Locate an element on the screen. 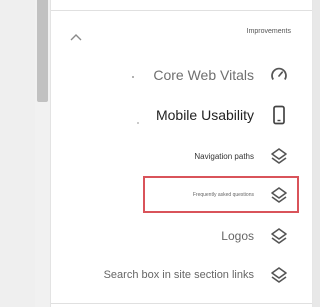 The width and height of the screenshot is (320, 307). highlight-box is located at coordinates (221, 194).